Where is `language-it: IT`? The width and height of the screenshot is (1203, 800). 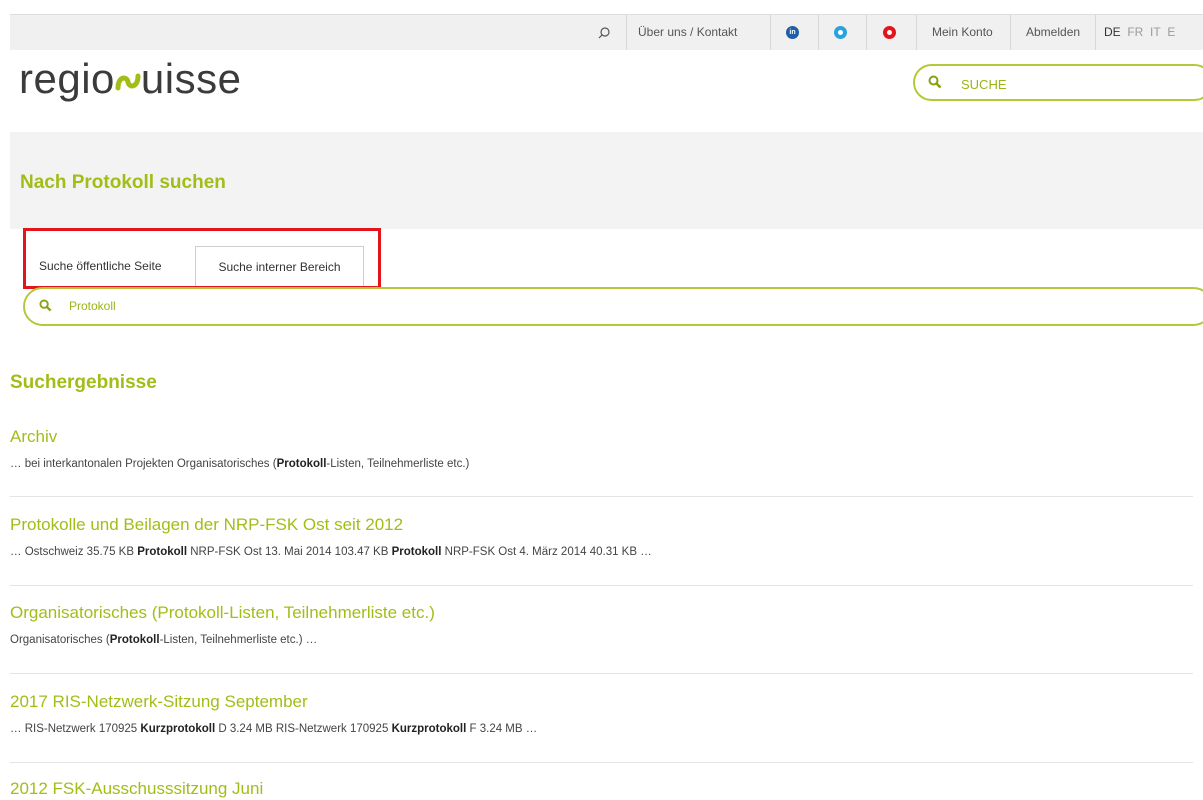
language-it: IT is located at coordinates (1155, 32).